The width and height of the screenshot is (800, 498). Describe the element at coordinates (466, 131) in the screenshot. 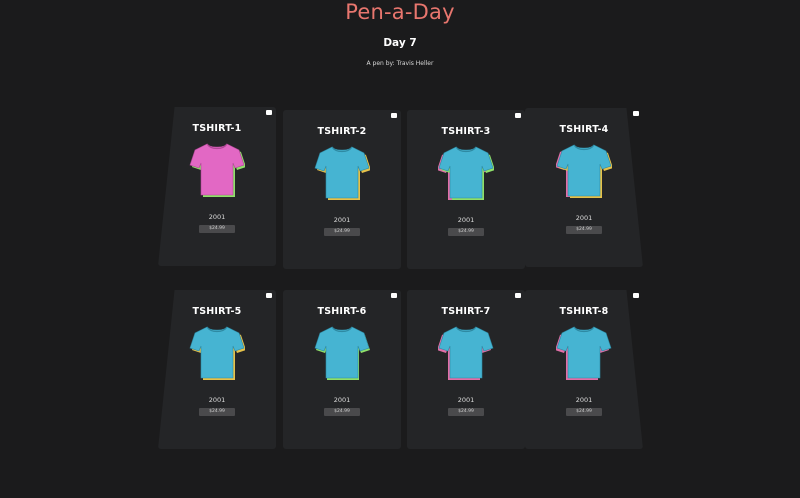

I see `card-title: TSHIRT-3` at that location.